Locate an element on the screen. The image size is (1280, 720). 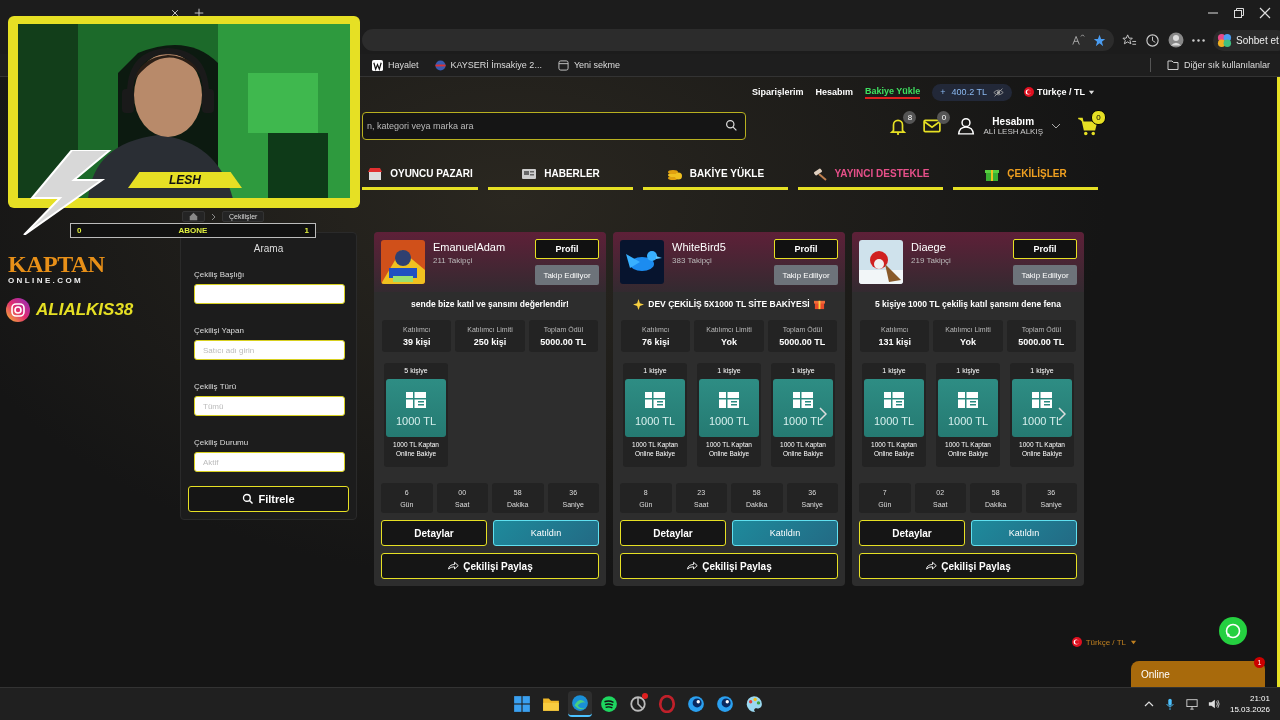
windows-icon is located at coordinates (522, 704).